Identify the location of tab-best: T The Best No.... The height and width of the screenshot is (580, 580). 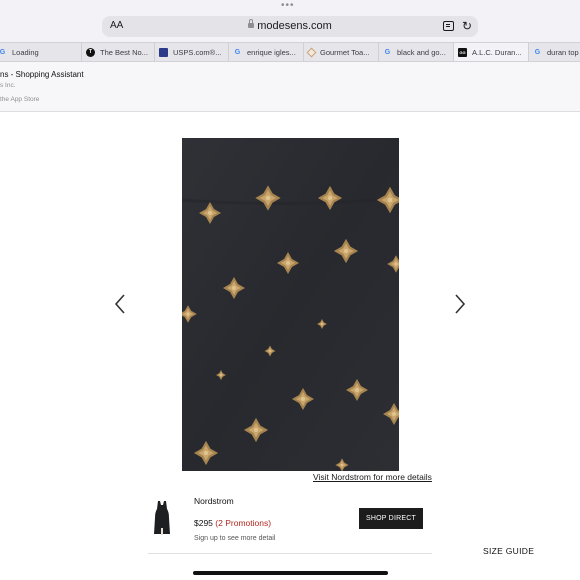
(118, 52).